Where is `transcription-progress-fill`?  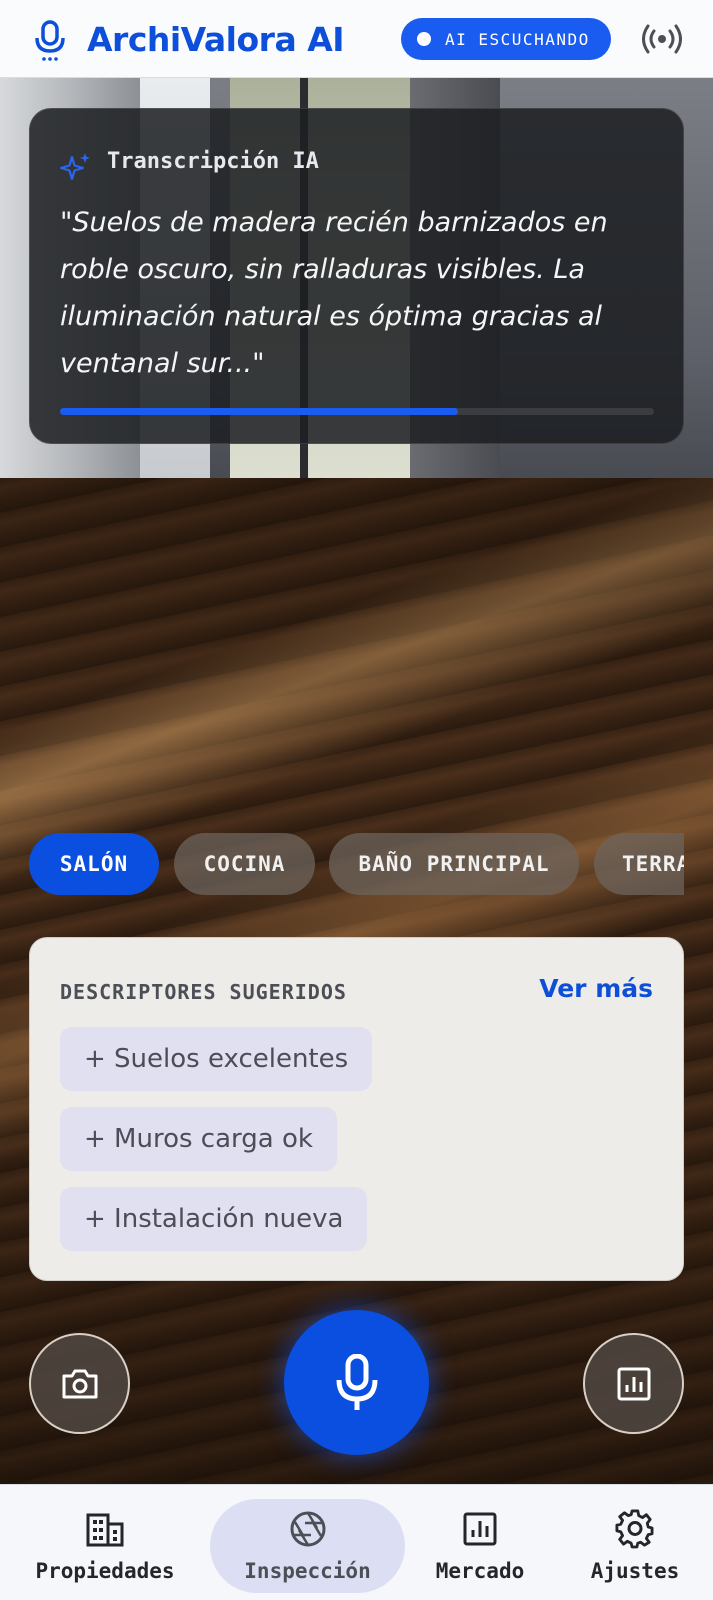
transcription-progress-fill is located at coordinates (259, 411).